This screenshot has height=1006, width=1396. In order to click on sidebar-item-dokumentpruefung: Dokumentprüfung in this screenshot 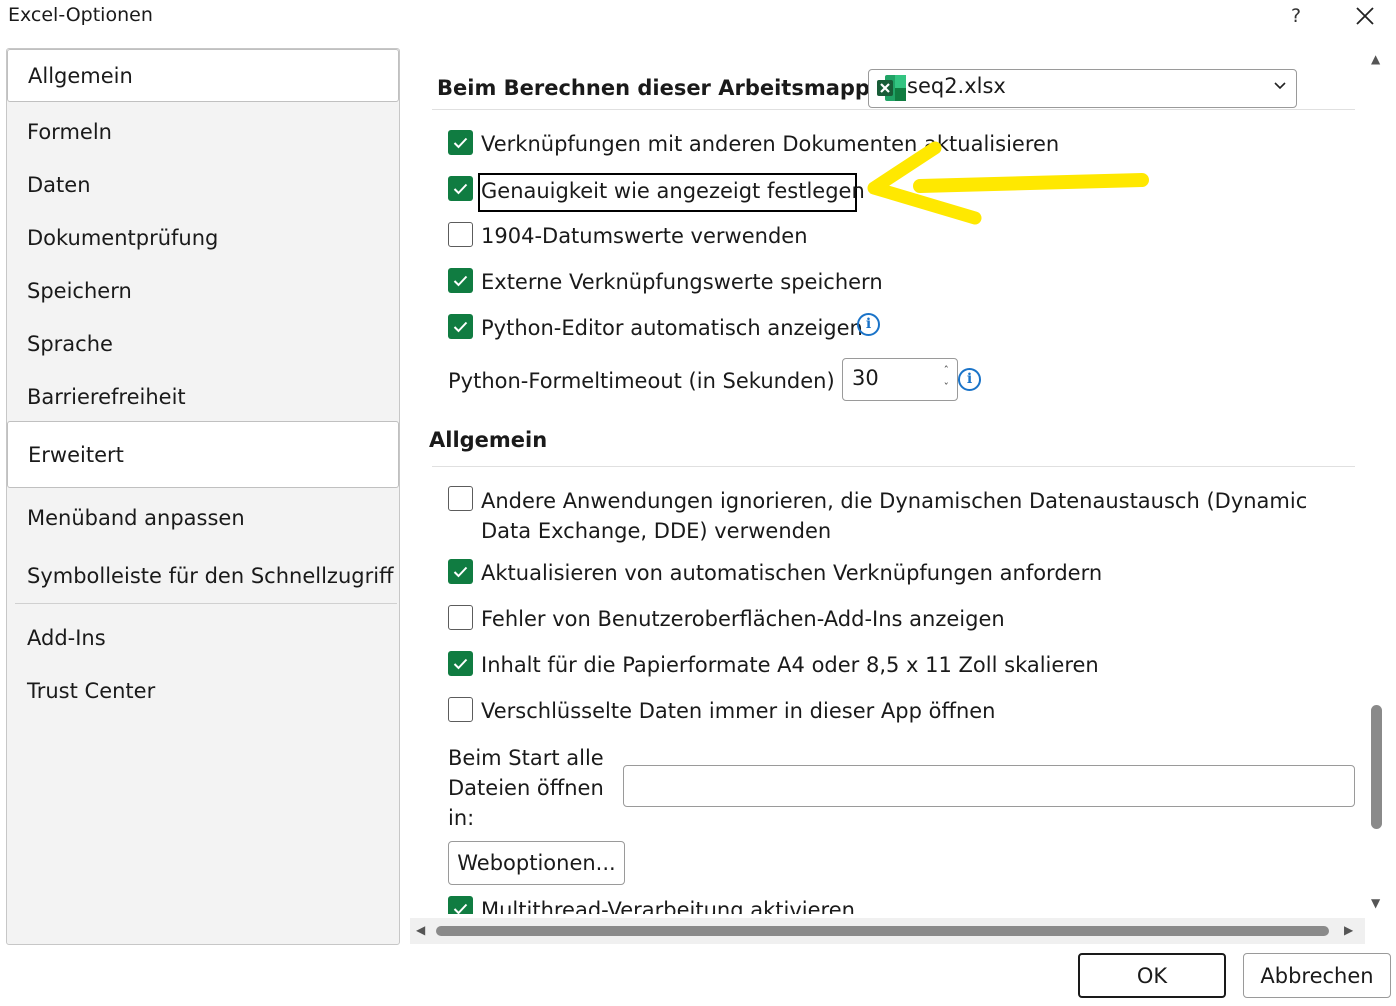, I will do `click(203, 238)`.